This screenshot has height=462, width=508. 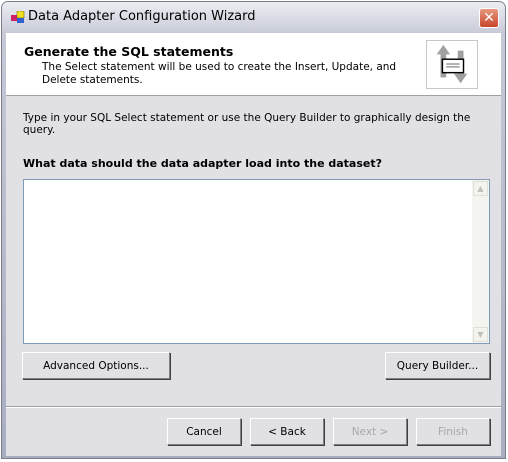 What do you see at coordinates (489, 18) in the screenshot?
I see `close-button: ✕` at bounding box center [489, 18].